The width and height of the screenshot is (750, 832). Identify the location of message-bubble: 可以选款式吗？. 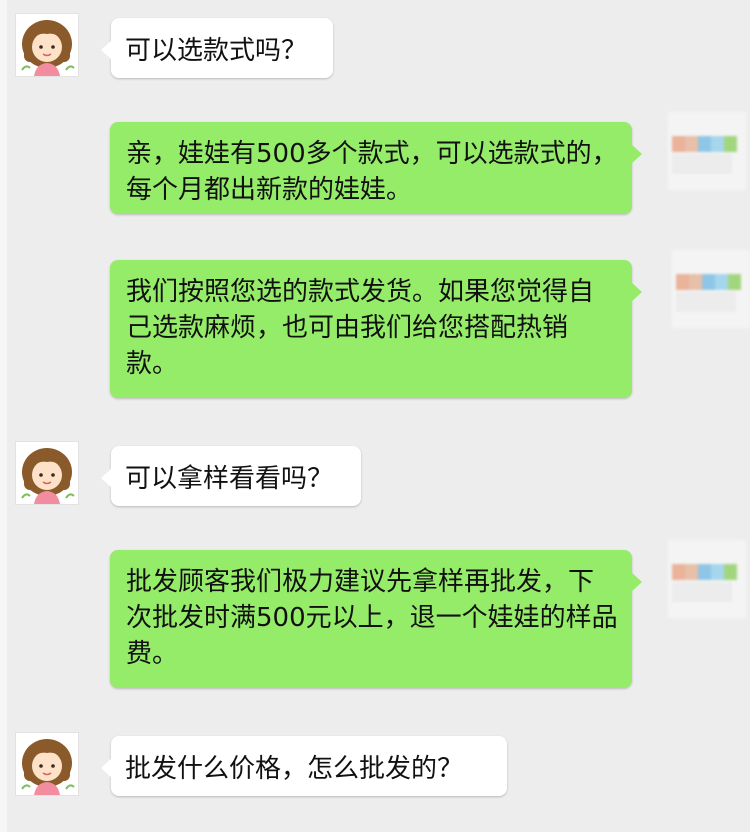
(217, 48).